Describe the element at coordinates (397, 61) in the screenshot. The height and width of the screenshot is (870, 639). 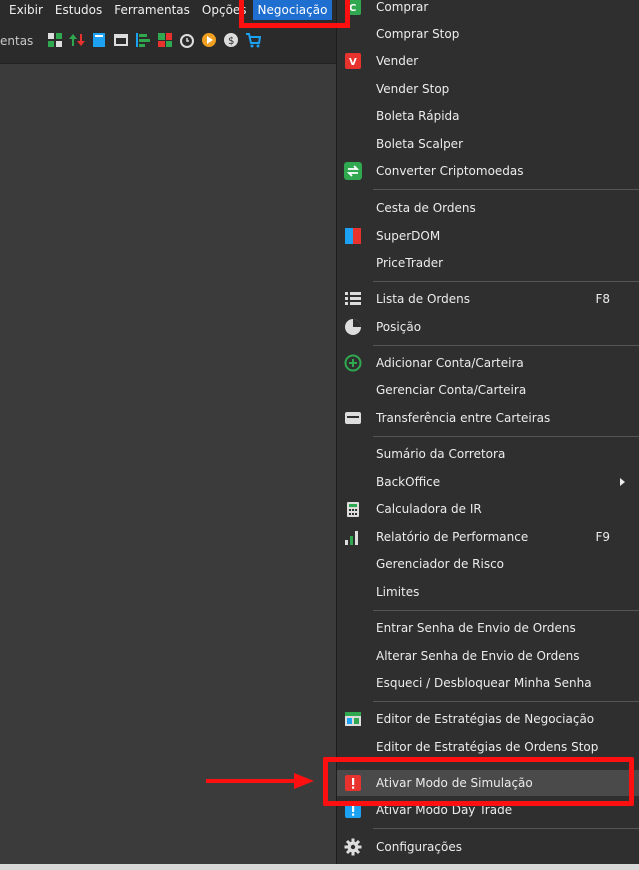
I see `menu-item-label: Vender` at that location.